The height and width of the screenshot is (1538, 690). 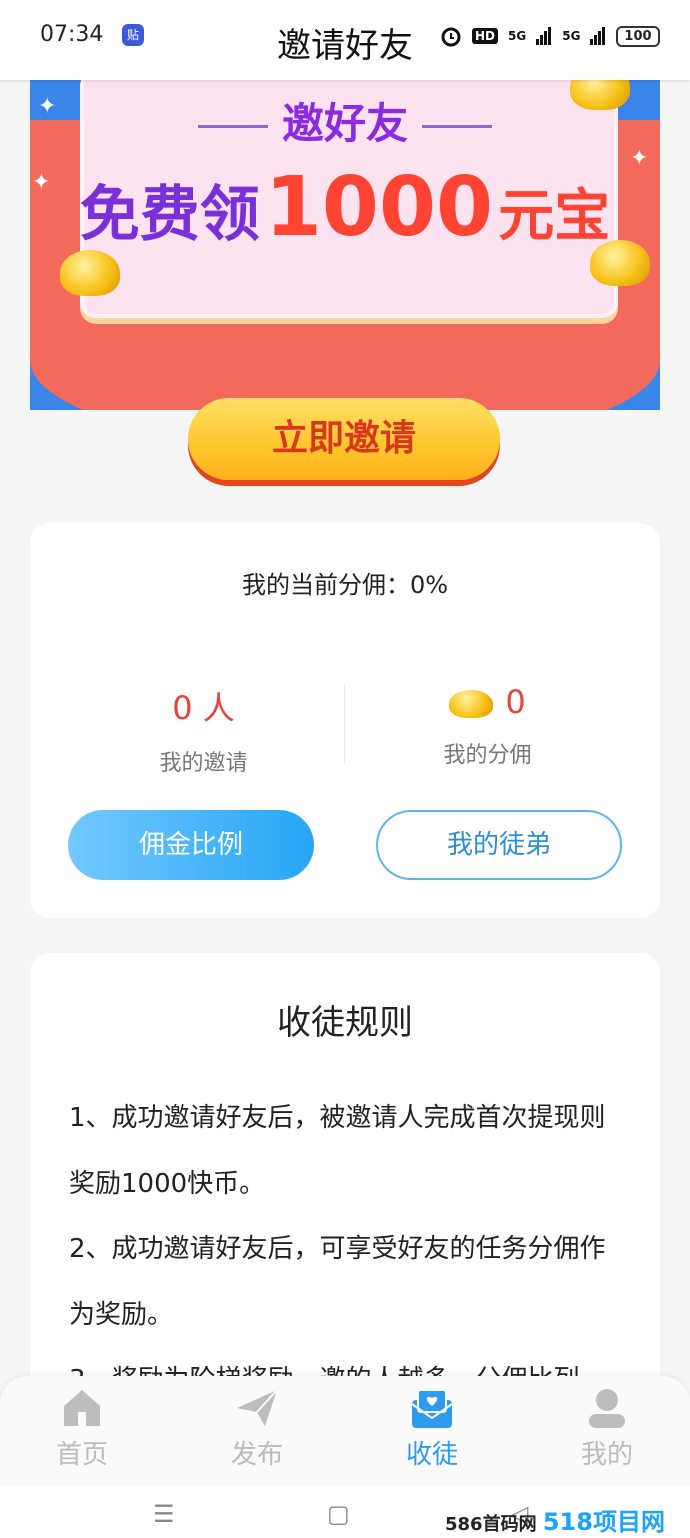 What do you see at coordinates (164, 1514) in the screenshot?
I see `menu-icon: ☰` at bounding box center [164, 1514].